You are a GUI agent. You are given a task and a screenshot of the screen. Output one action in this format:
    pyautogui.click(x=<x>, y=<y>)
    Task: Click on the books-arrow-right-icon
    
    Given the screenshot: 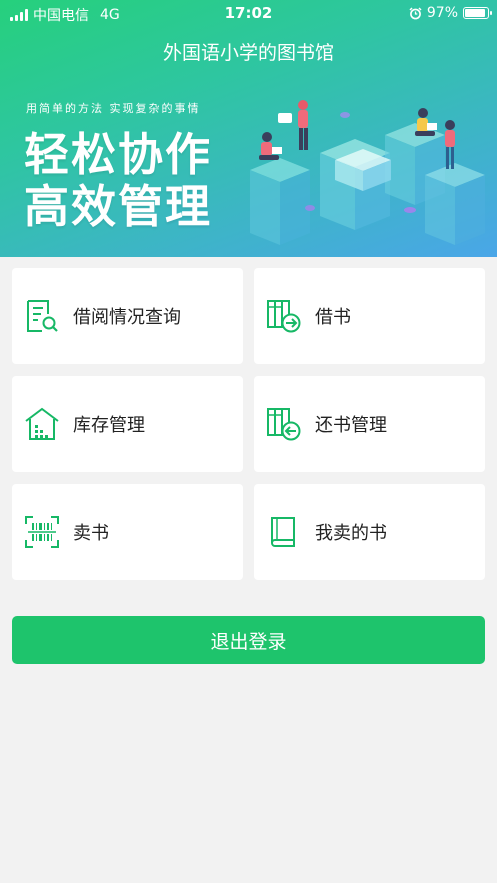 What is the action you would take?
    pyautogui.click(x=284, y=316)
    